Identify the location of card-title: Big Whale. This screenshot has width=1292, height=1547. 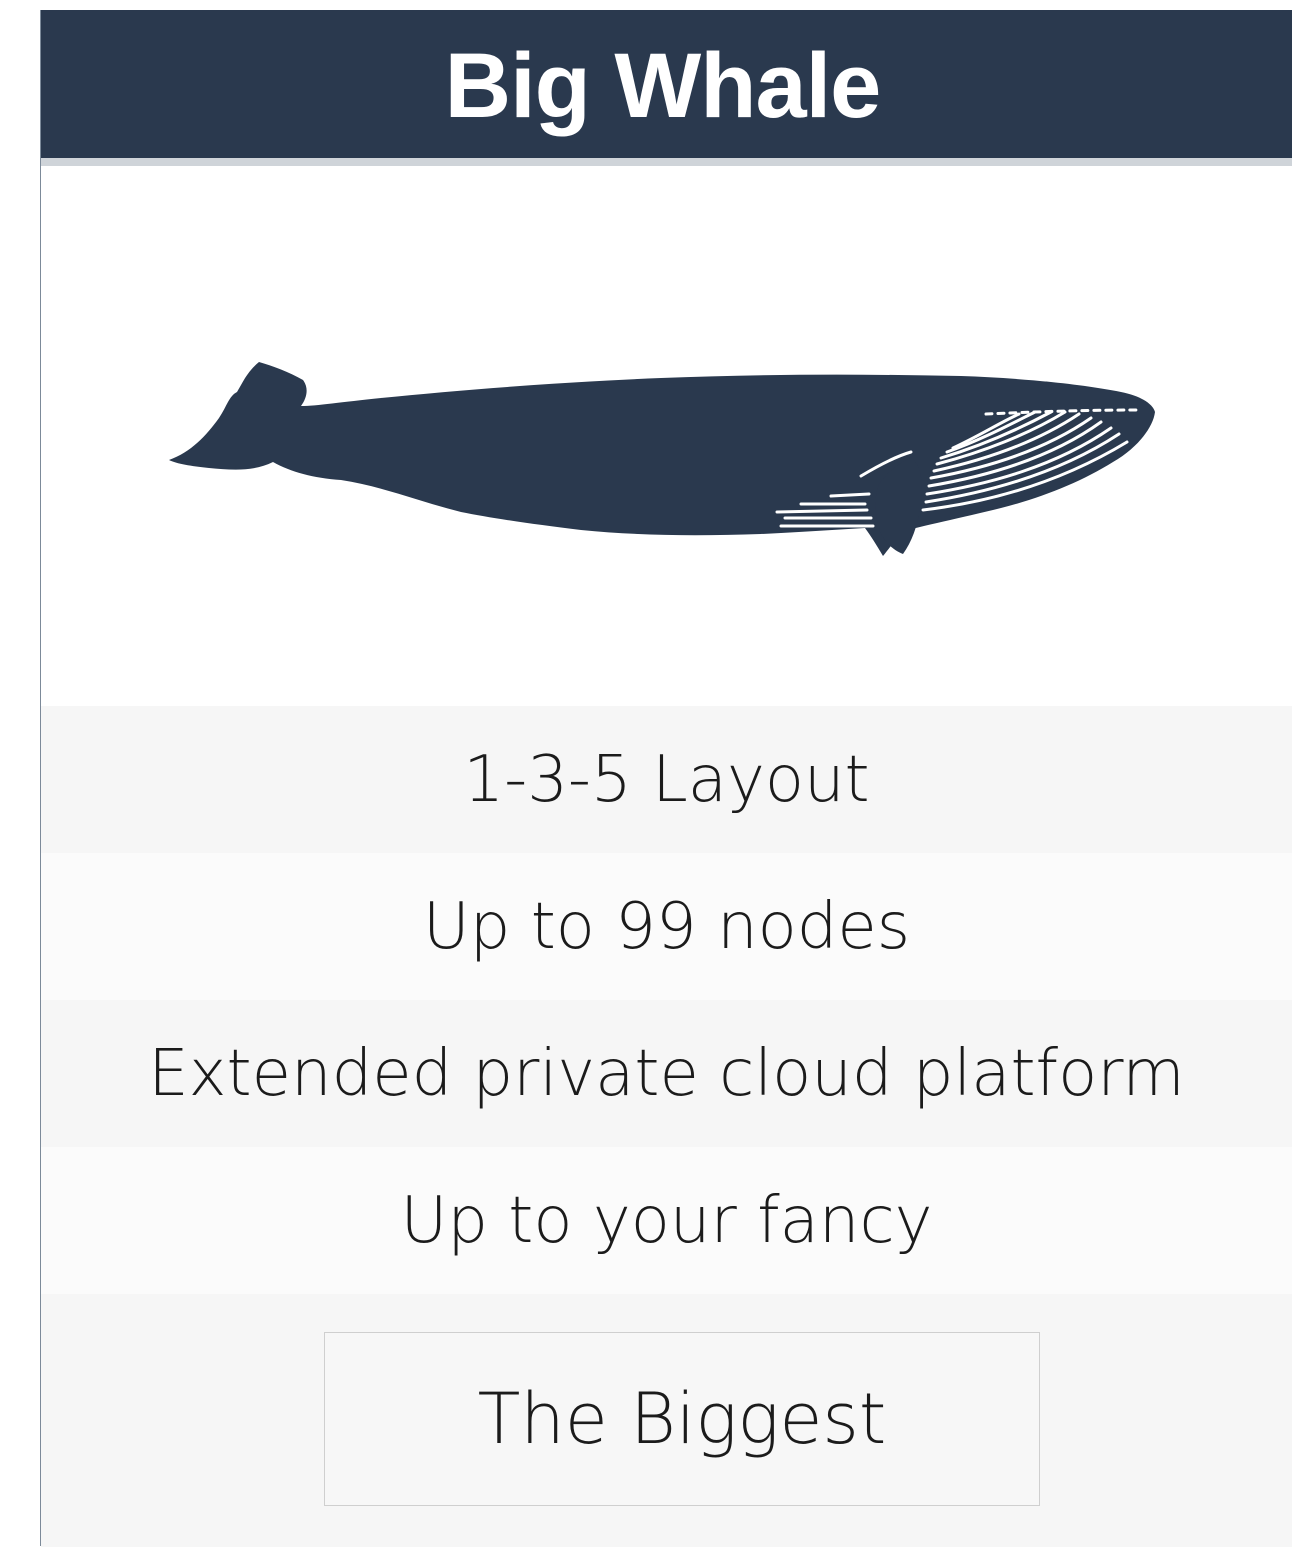
(663, 85).